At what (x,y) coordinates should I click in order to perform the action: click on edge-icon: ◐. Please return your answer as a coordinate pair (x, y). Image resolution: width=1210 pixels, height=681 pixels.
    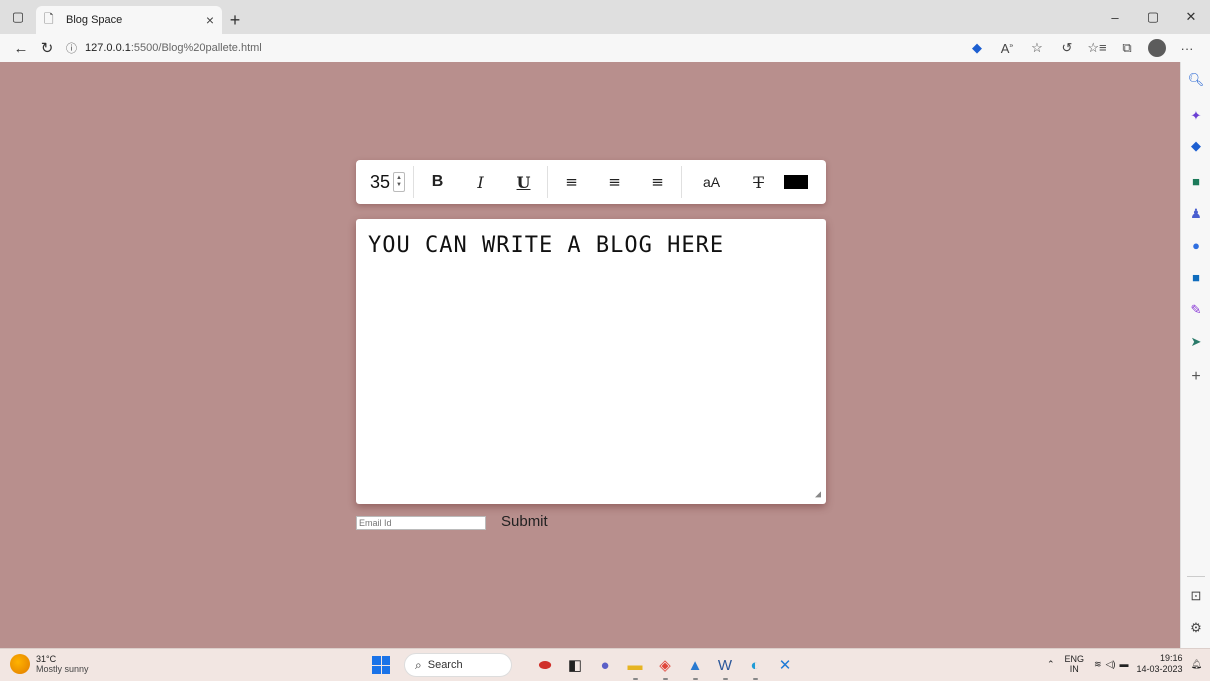
    Looking at the image, I should click on (755, 666).